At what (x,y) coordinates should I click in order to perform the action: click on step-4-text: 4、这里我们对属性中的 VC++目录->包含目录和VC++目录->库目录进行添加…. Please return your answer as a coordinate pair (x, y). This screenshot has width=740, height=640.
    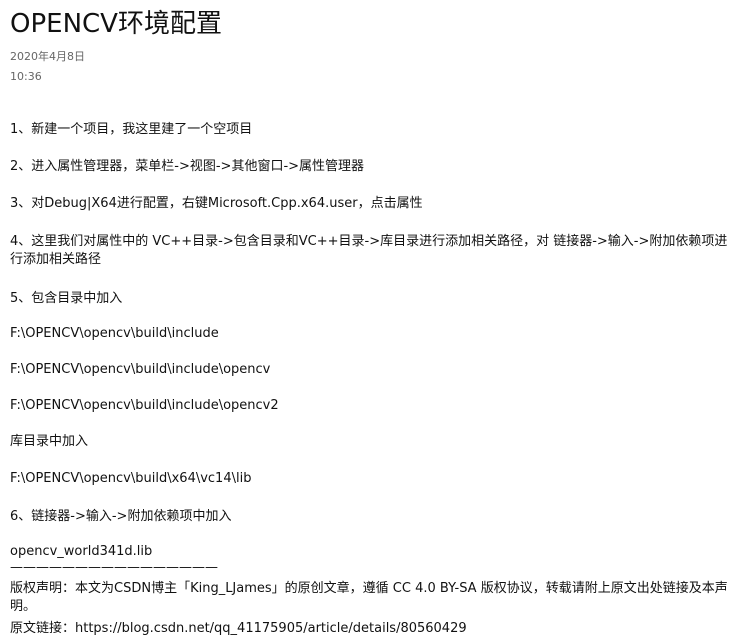
    Looking at the image, I should click on (371, 251).